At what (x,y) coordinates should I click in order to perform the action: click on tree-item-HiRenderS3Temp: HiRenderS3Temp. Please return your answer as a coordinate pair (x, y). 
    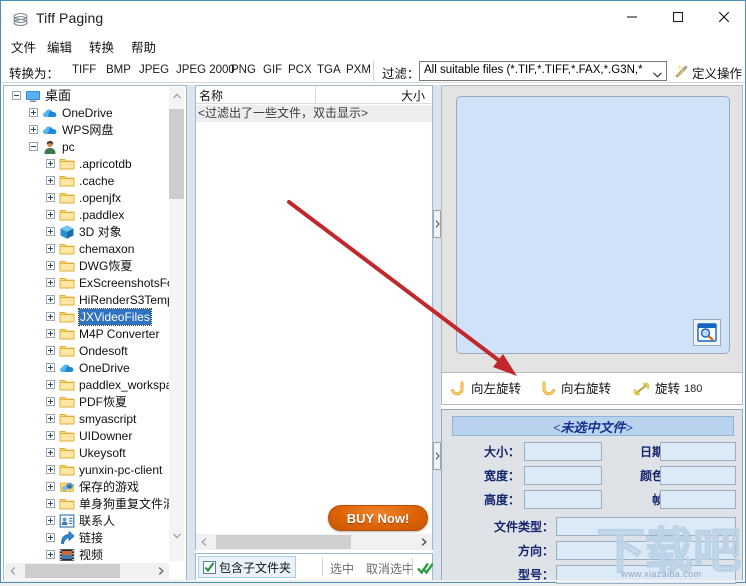
    Looking at the image, I should click on (87, 299).